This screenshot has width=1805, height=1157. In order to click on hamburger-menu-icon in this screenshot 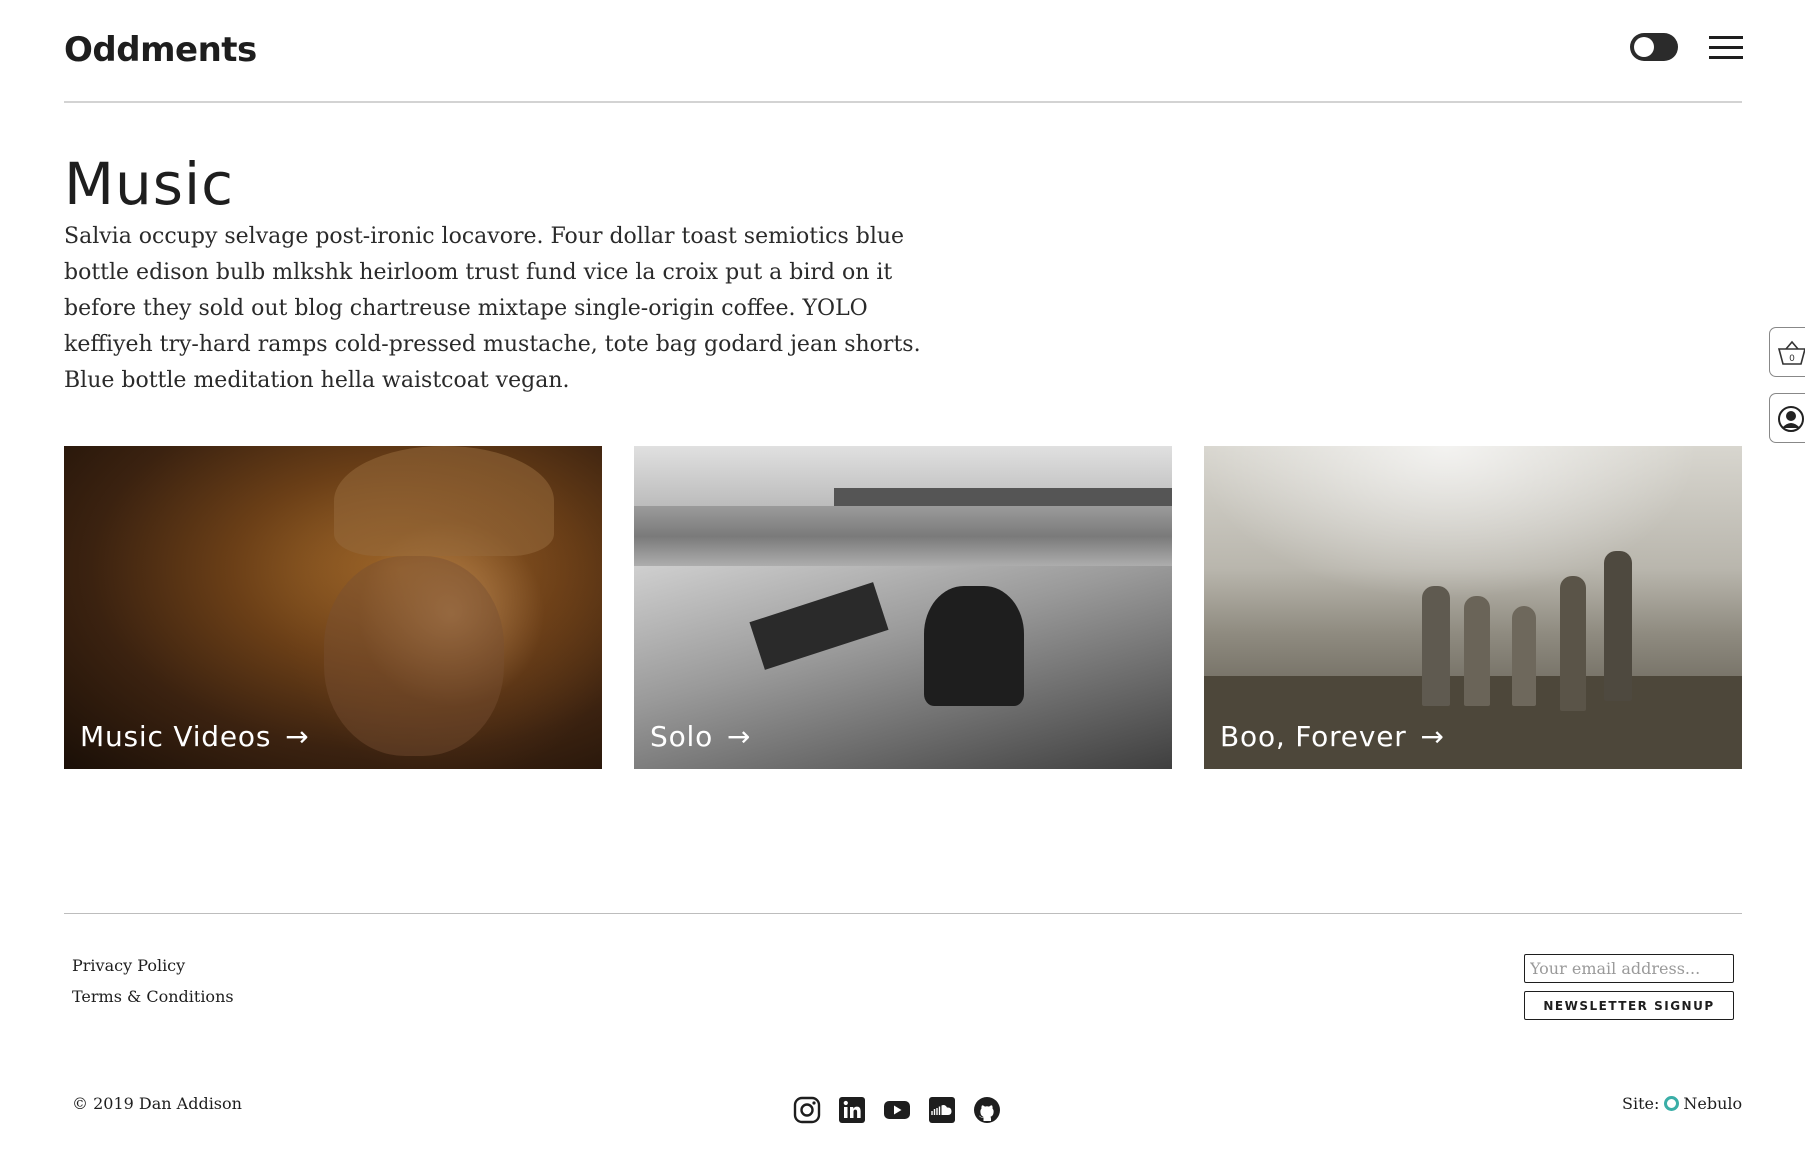, I will do `click(1726, 48)`.